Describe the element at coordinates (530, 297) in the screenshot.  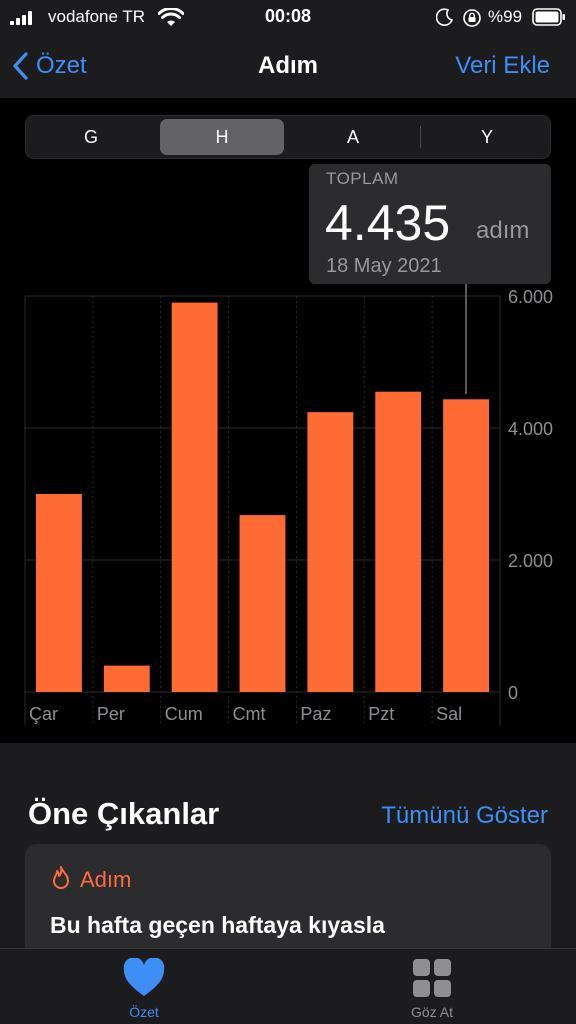
I see `y-tick-label: 6.000` at that location.